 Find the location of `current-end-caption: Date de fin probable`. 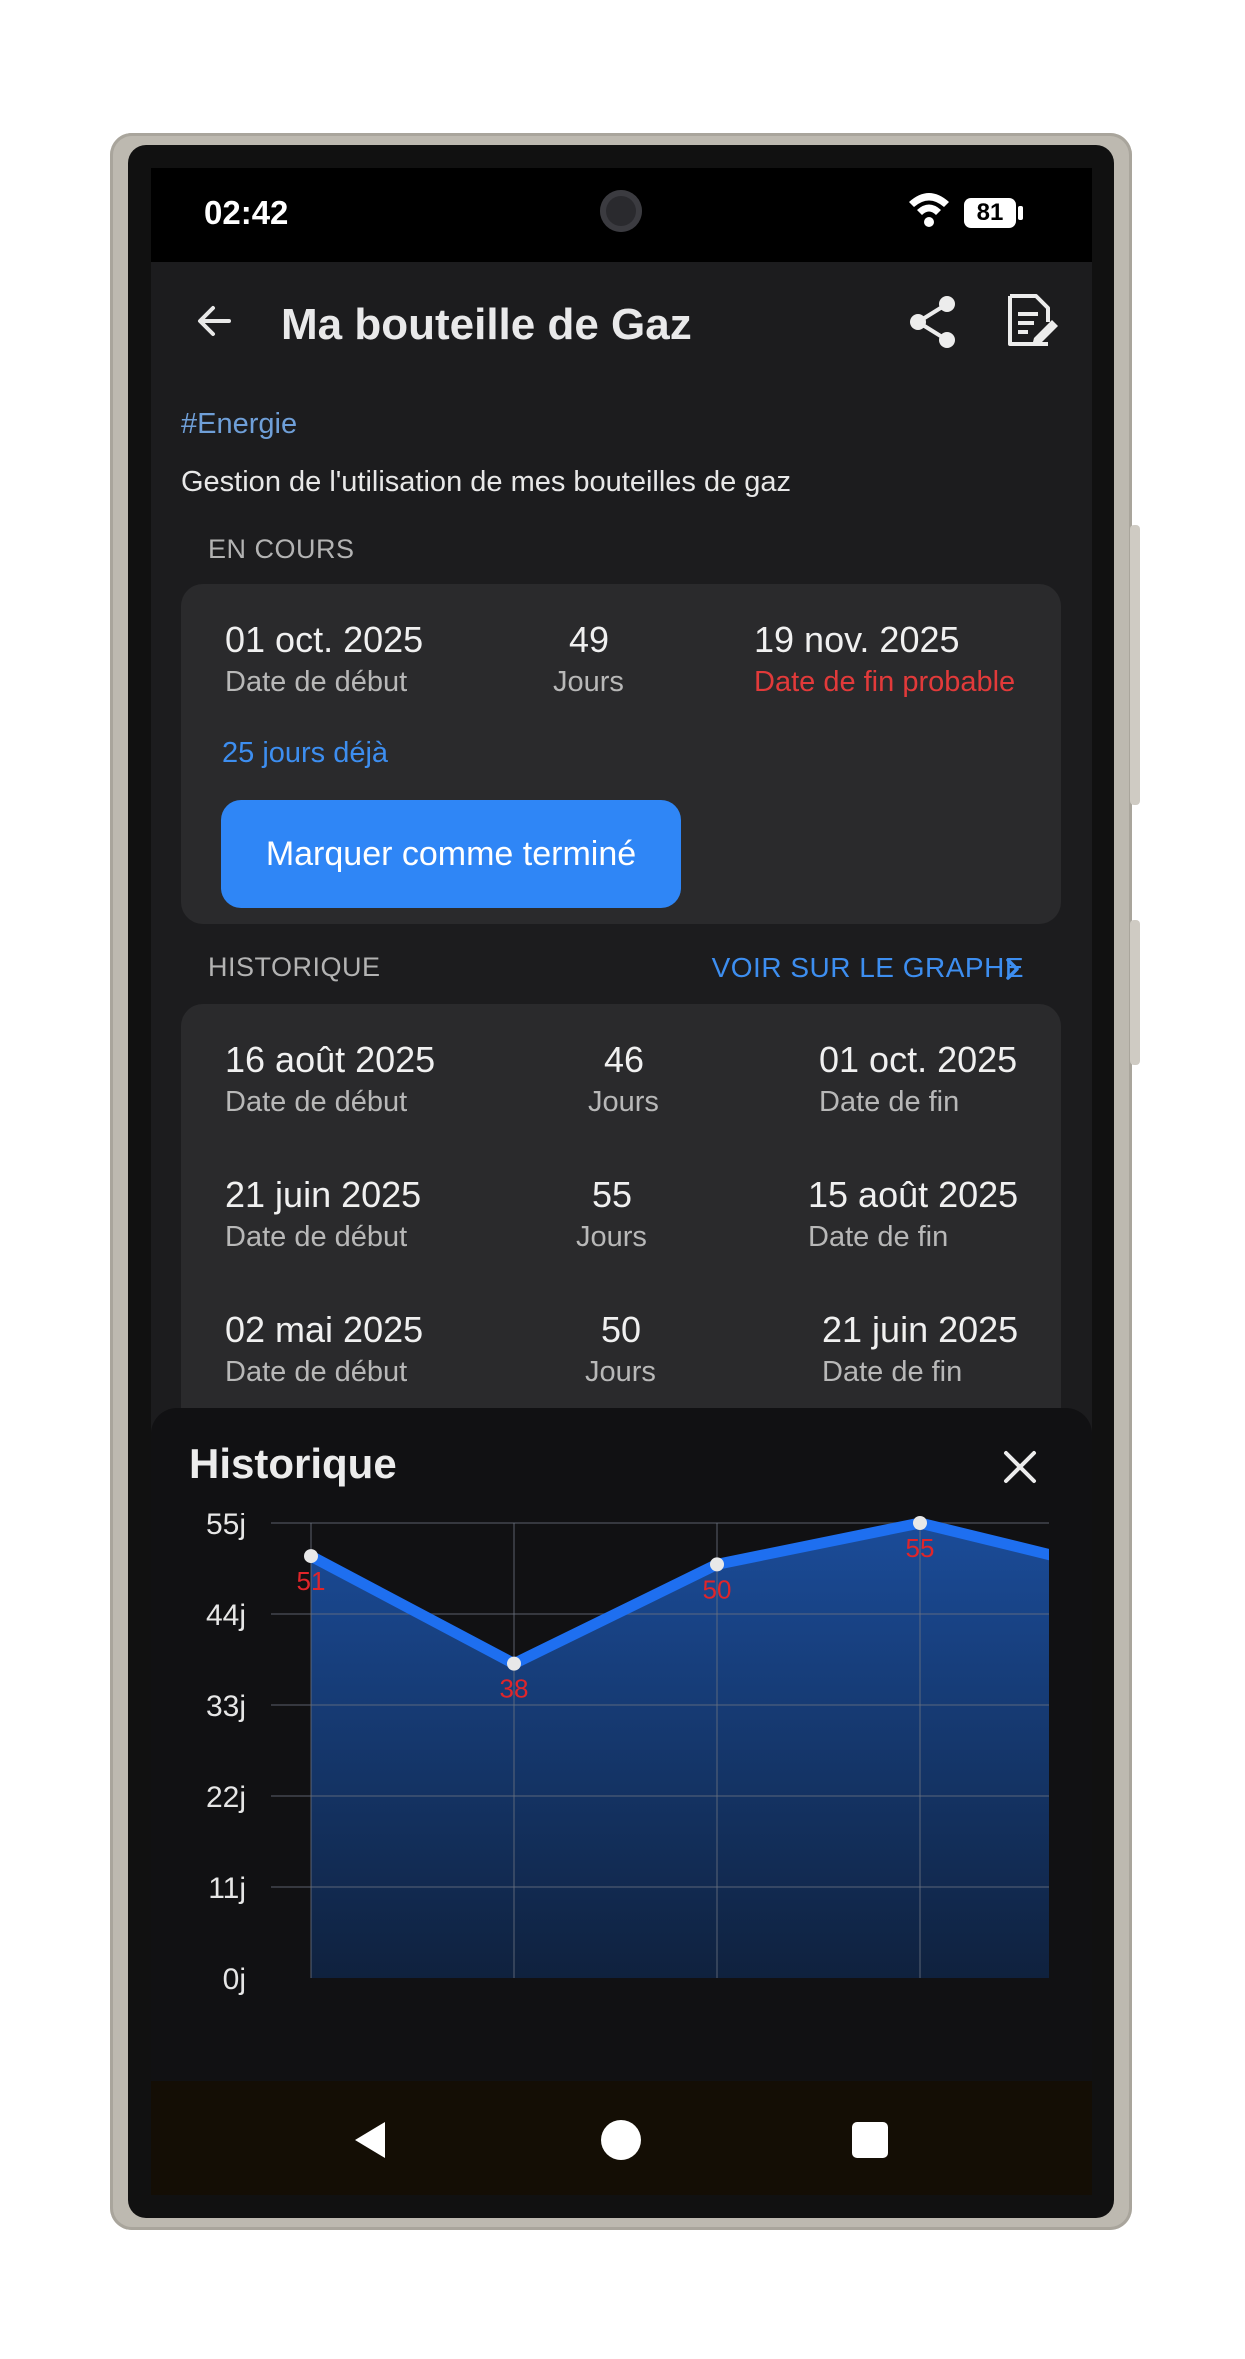

current-end-caption: Date de fin probable is located at coordinates (885, 682).